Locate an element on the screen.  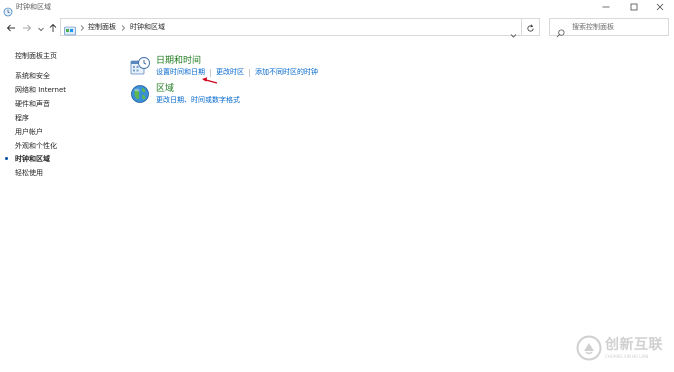
close-button is located at coordinates (660, 7).